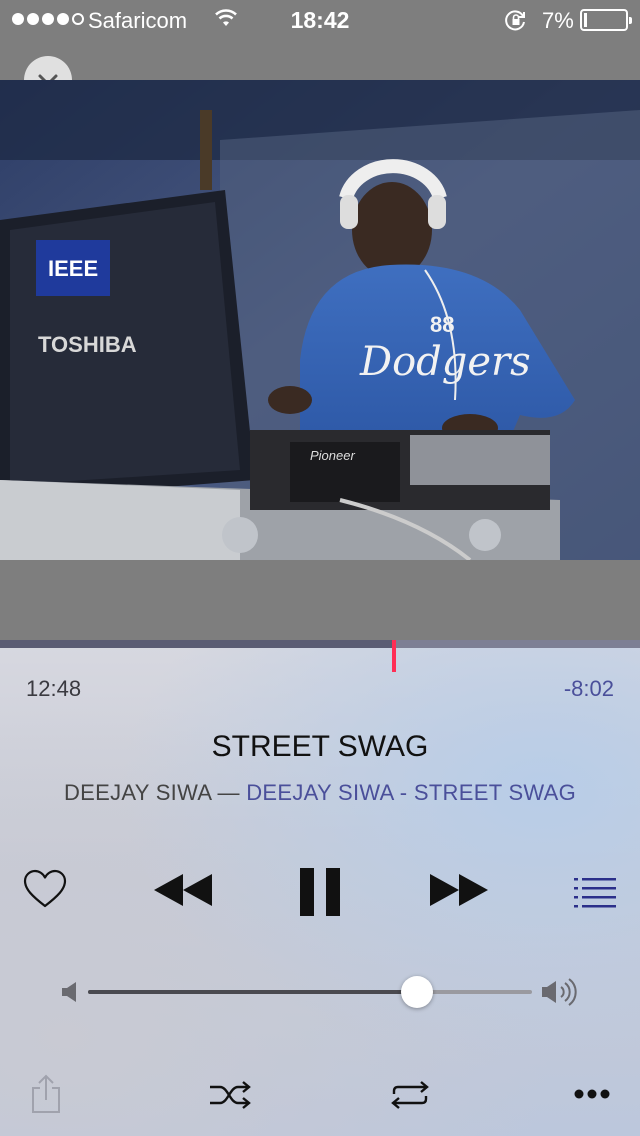  Describe the element at coordinates (393, 656) in the screenshot. I see `progress-scrubber` at that location.